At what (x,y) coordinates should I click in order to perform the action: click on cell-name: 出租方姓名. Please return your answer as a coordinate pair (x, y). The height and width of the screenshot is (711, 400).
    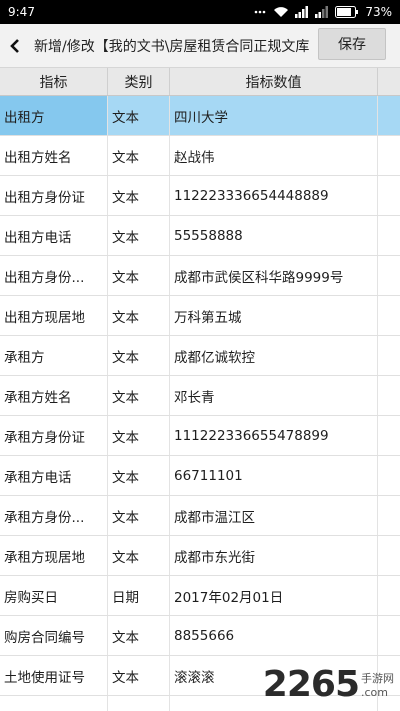
    Looking at the image, I should click on (54, 155).